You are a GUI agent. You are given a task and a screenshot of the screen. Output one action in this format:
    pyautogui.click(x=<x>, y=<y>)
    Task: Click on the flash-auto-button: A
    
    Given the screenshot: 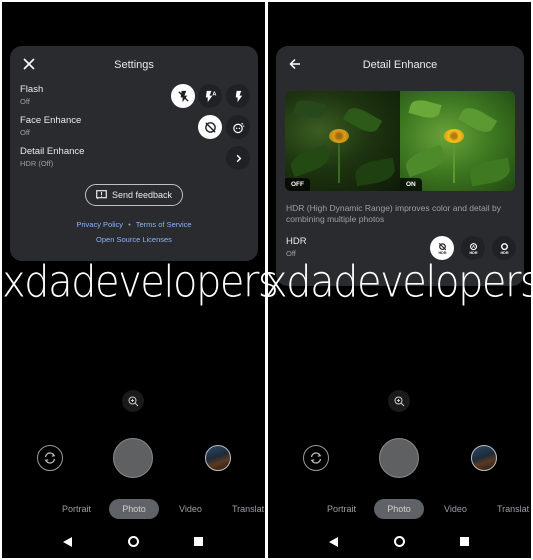 What is the action you would take?
    pyautogui.click(x=210, y=96)
    